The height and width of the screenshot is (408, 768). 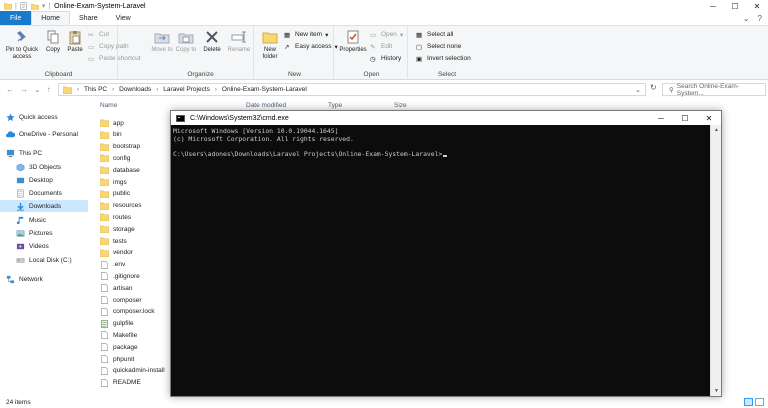 What do you see at coordinates (270, 45) in the screenshot?
I see `new-folder-button: New folder` at bounding box center [270, 45].